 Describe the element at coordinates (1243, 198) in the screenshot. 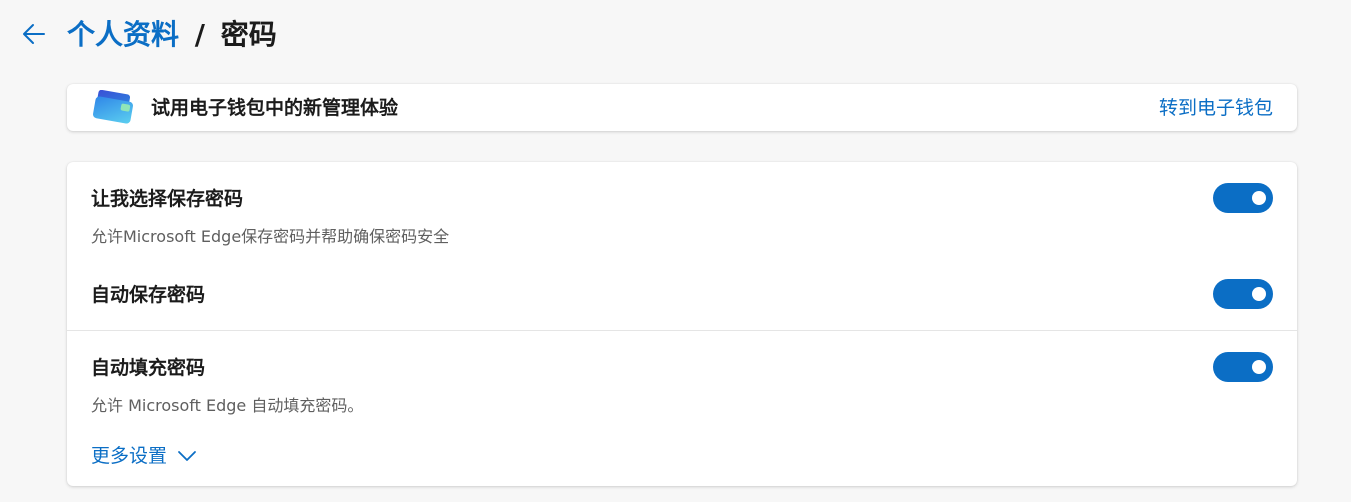

I see `offer-to-save-toggle` at that location.